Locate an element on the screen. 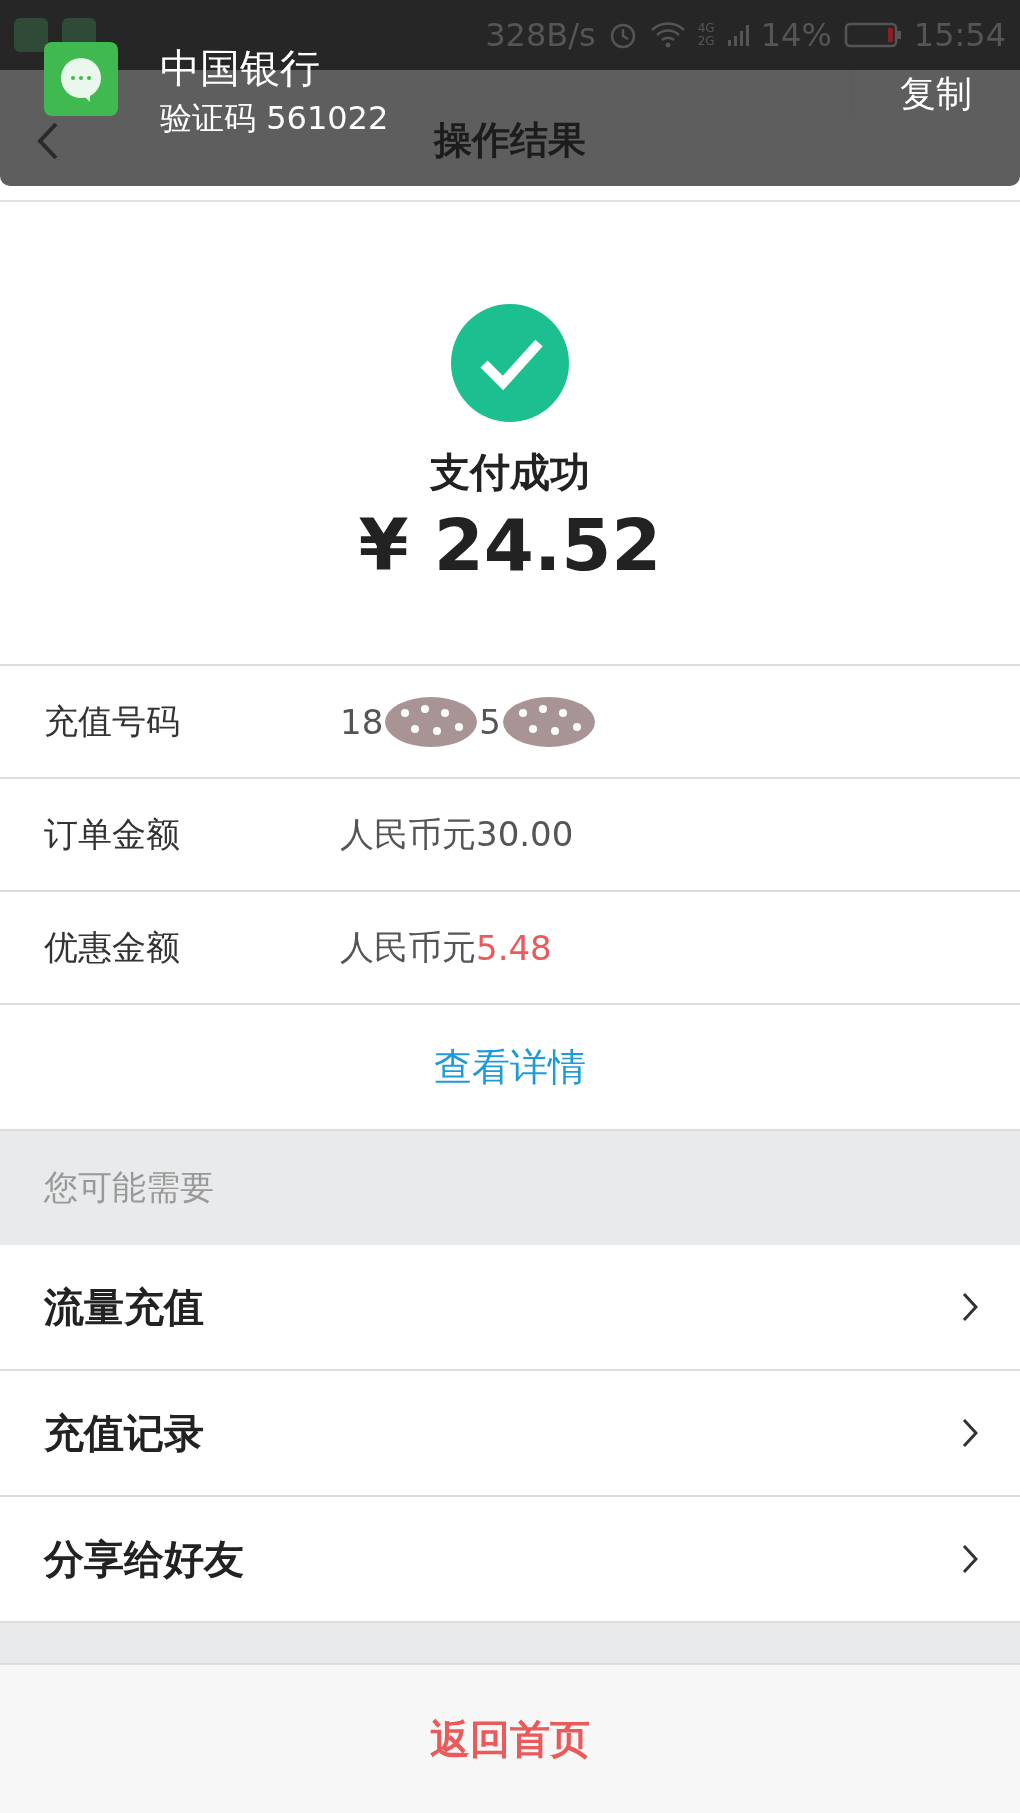  page-title: 操作结果 is located at coordinates (510, 140).